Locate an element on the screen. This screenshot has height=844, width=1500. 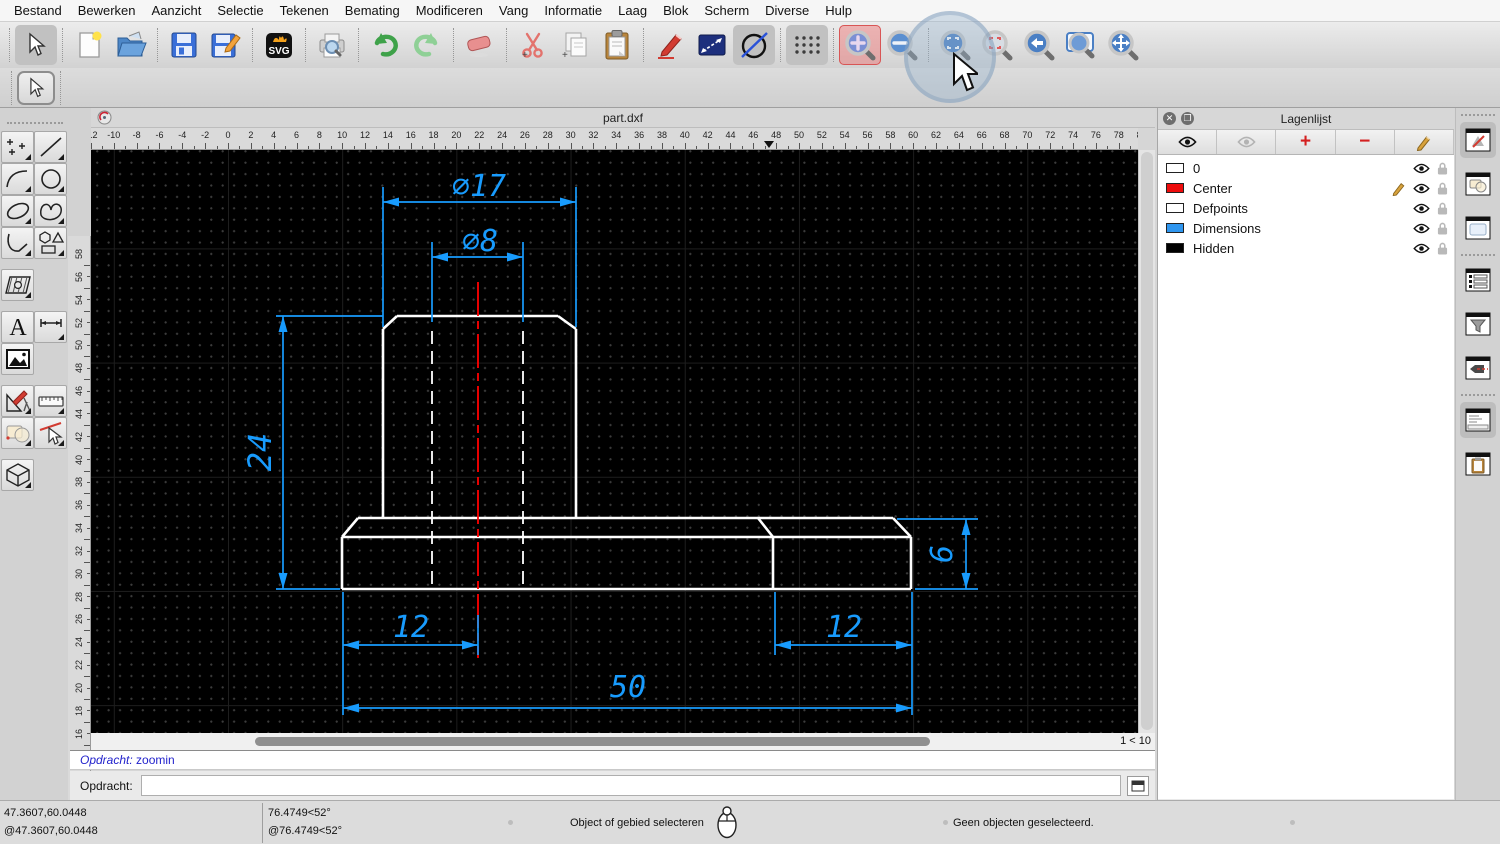
layer-row: Hidden is located at coordinates (1306, 248).